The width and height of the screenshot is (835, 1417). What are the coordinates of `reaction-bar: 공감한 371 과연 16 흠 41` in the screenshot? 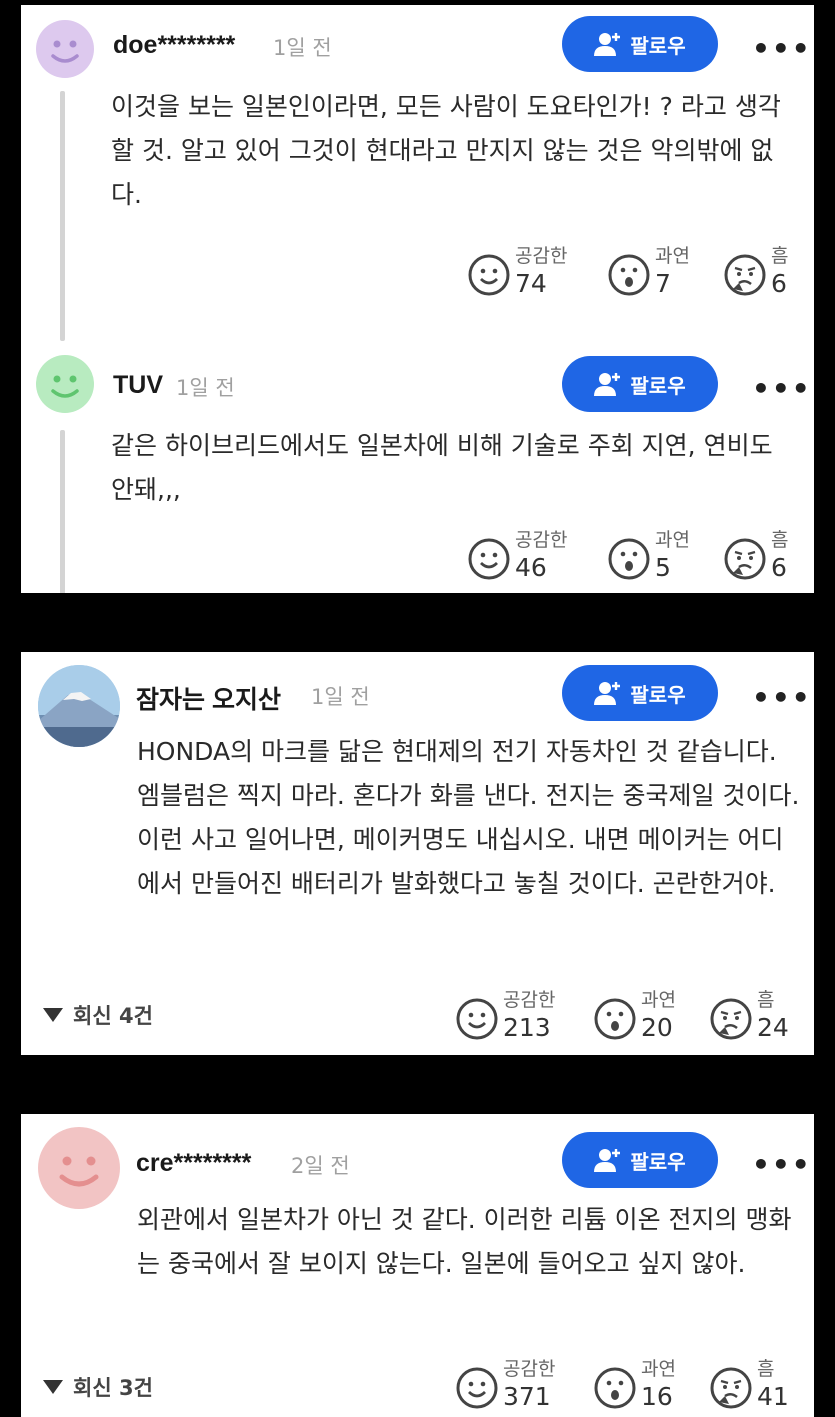 It's located at (630, 1385).